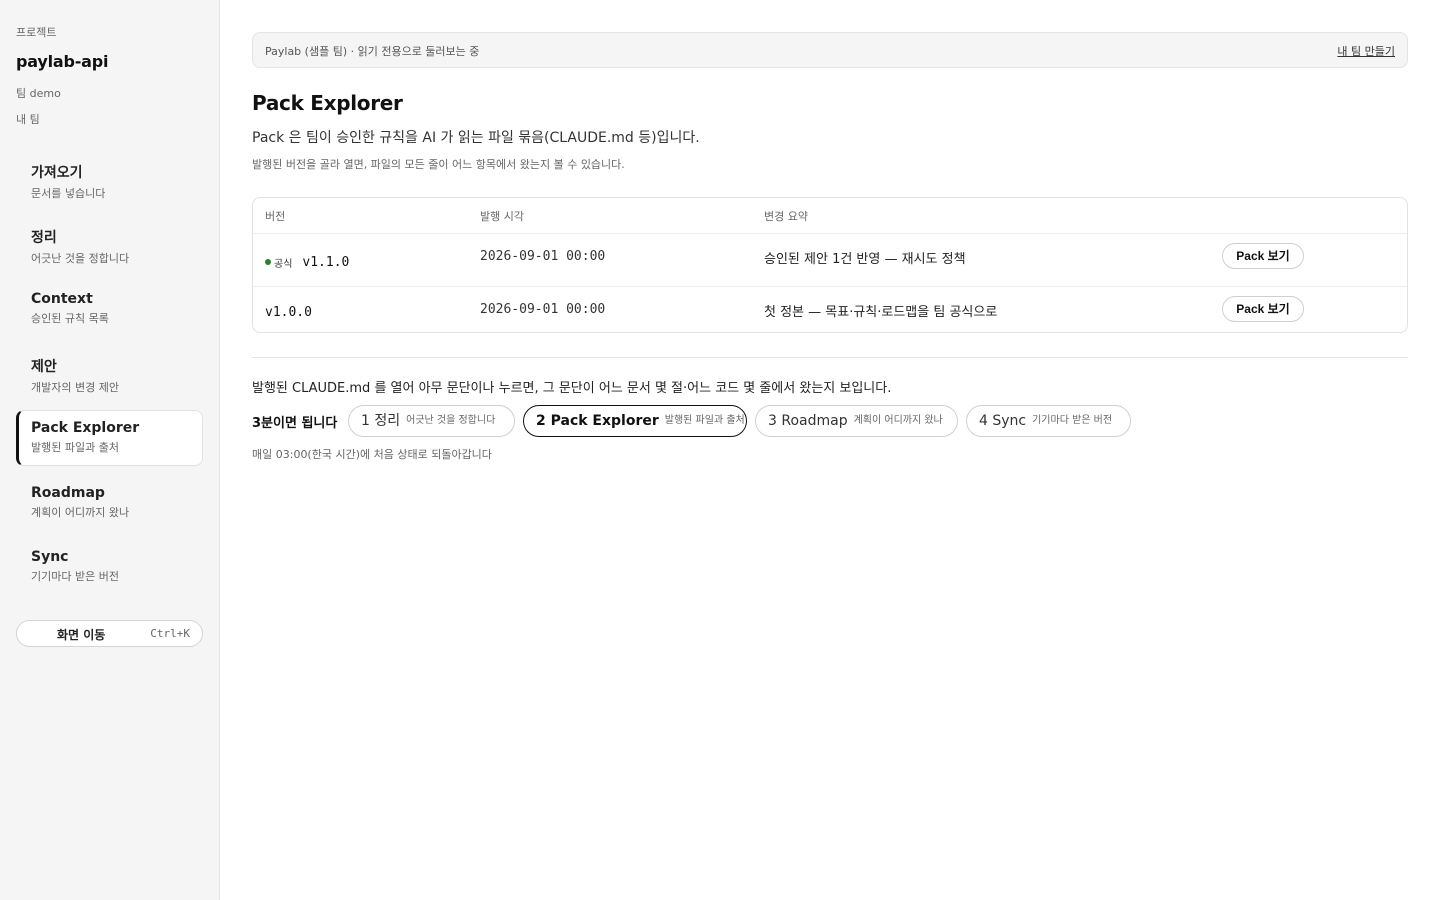  I want to click on column-header-version: 버전, so click(275, 216).